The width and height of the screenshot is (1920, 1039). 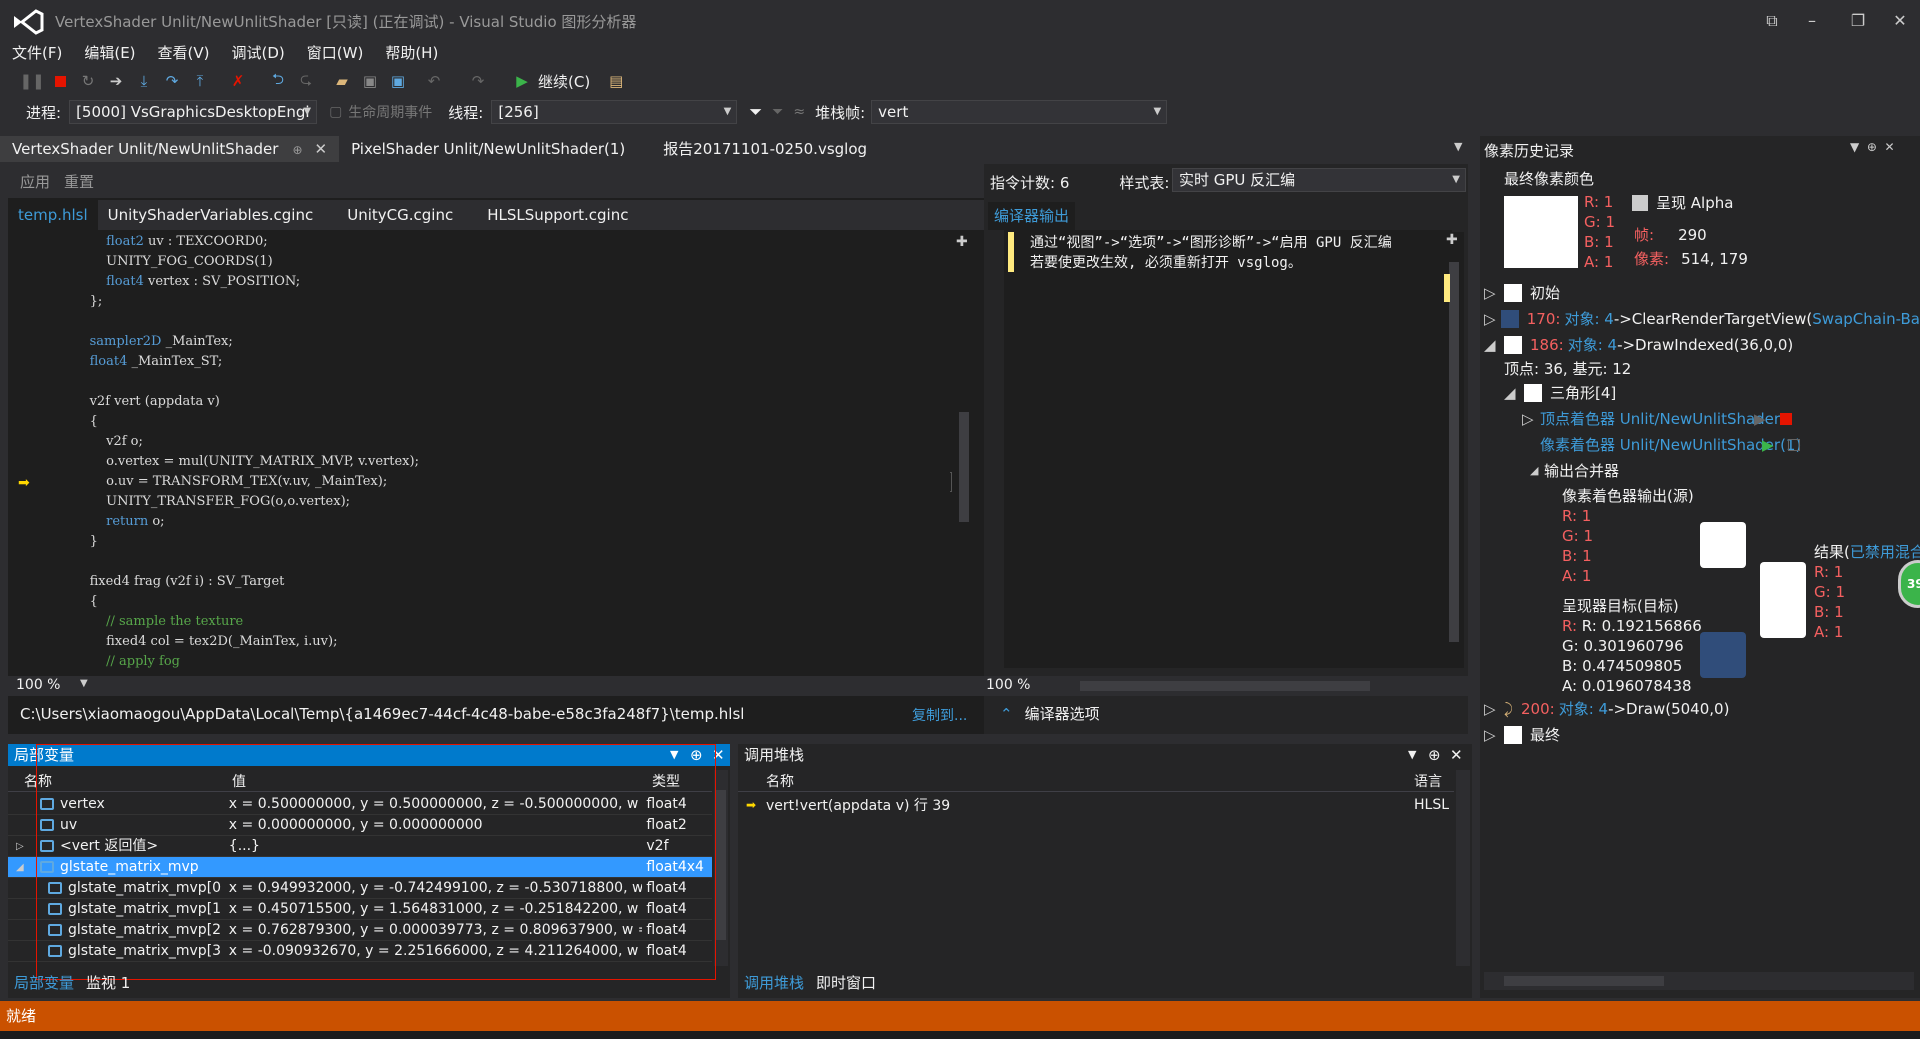 I want to click on compiler-vertical-scrollbar, so click(x=1454, y=450).